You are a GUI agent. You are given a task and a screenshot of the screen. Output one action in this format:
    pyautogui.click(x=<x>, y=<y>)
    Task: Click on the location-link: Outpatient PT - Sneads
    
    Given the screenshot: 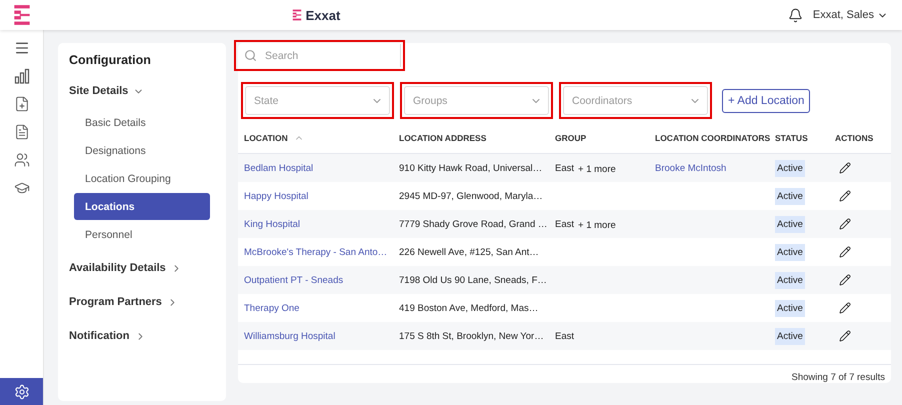 What is the action you would take?
    pyautogui.click(x=315, y=280)
    